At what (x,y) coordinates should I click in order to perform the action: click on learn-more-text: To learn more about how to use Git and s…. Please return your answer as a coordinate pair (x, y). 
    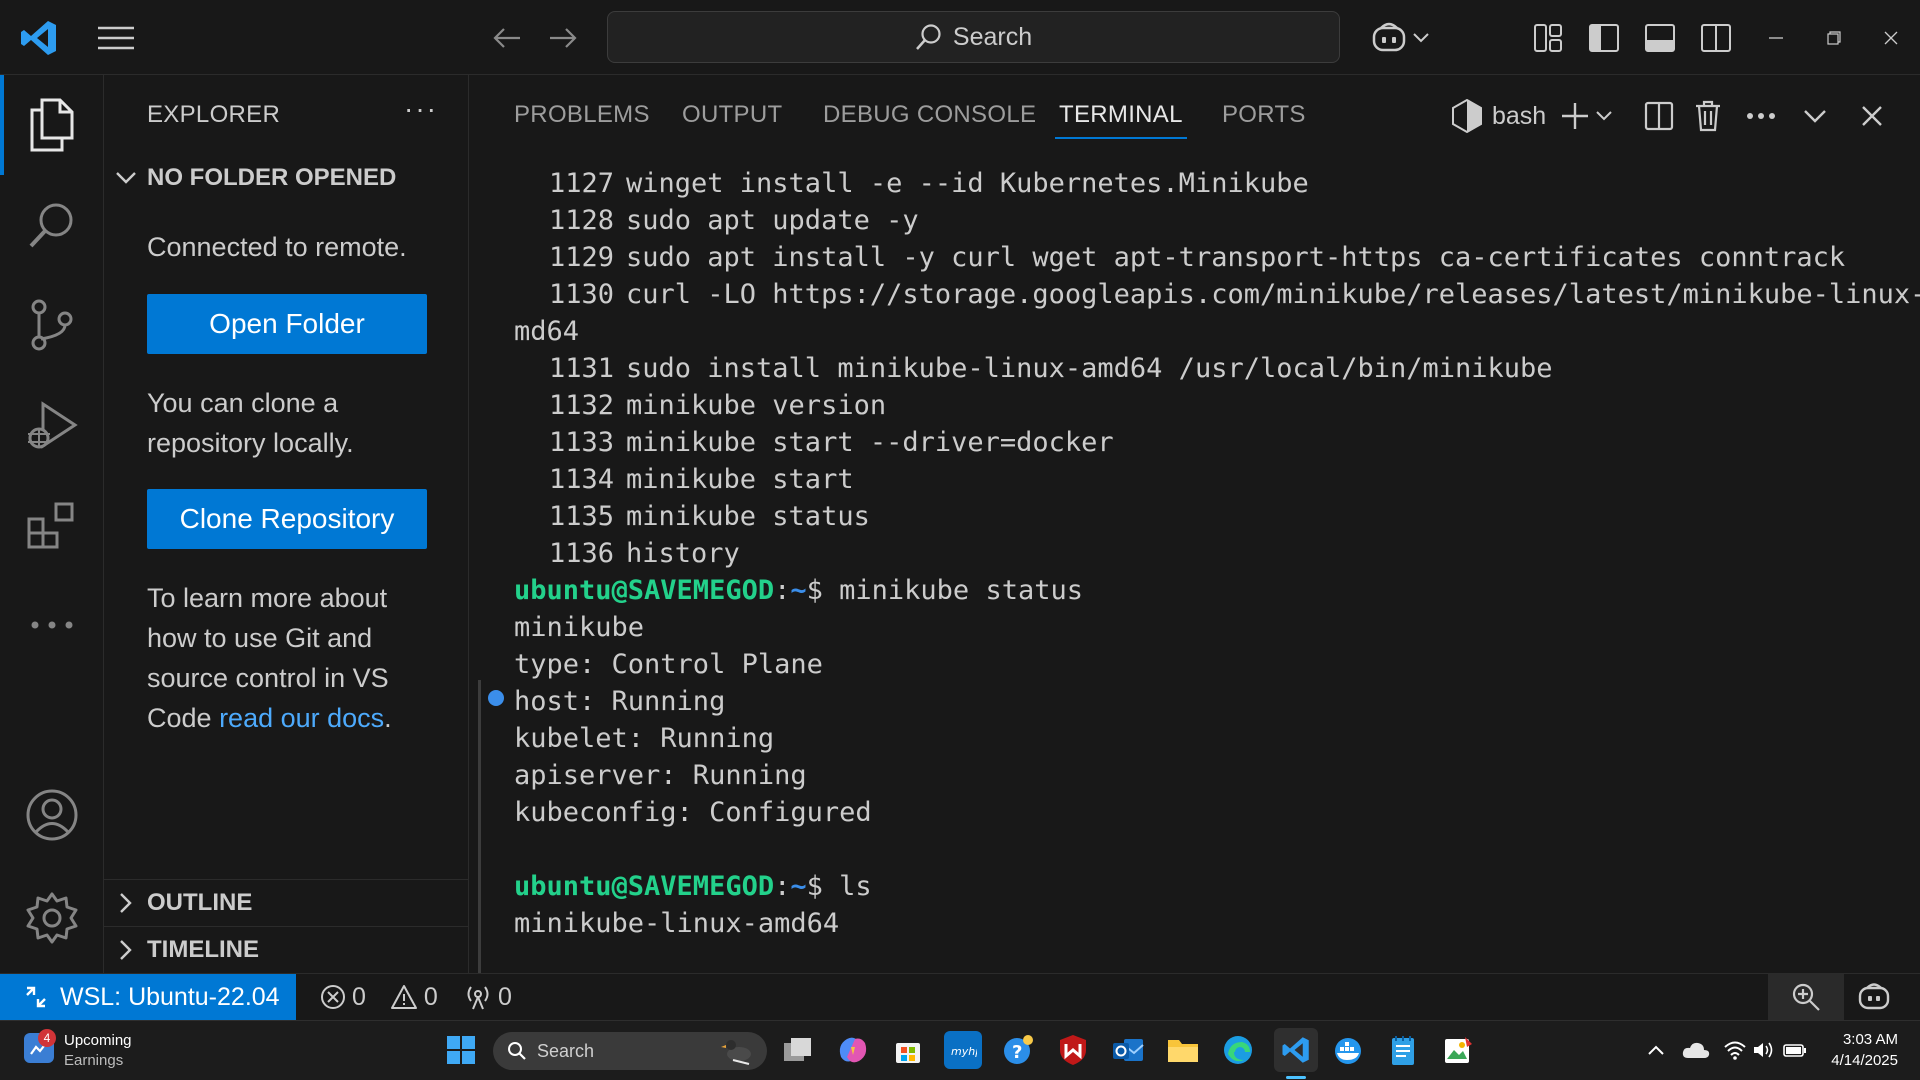
    Looking at the image, I should click on (289, 658).